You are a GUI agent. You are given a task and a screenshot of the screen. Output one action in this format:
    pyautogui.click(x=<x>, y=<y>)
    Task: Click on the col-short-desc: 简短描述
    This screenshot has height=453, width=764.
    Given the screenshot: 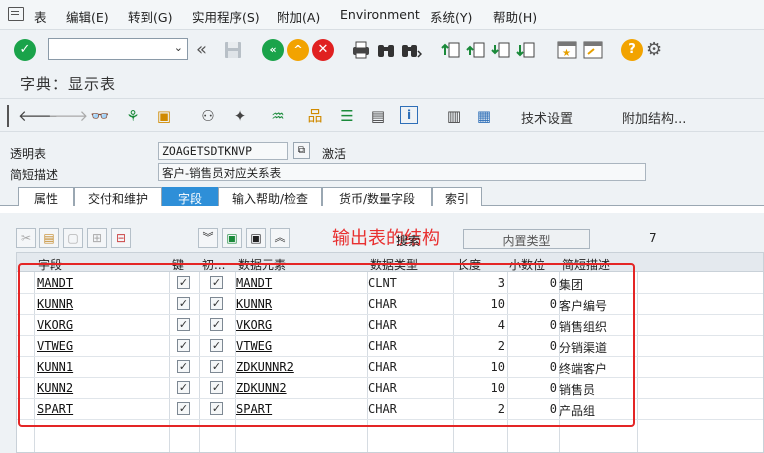 What is the action you would take?
    pyautogui.click(x=586, y=264)
    